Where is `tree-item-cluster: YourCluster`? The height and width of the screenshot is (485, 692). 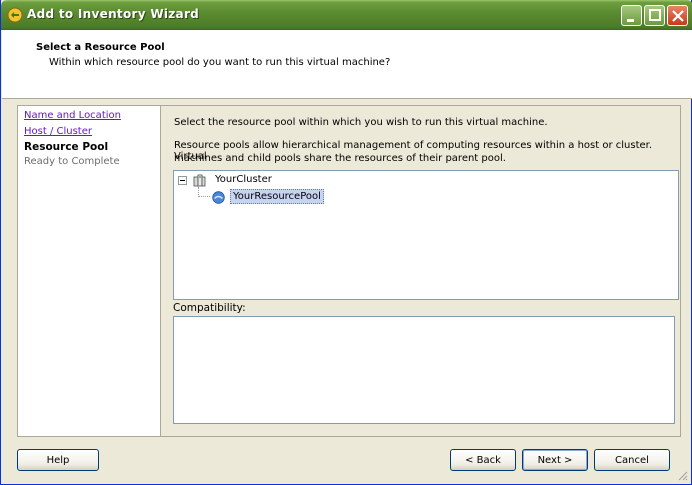 tree-item-cluster: YourCluster is located at coordinates (243, 179).